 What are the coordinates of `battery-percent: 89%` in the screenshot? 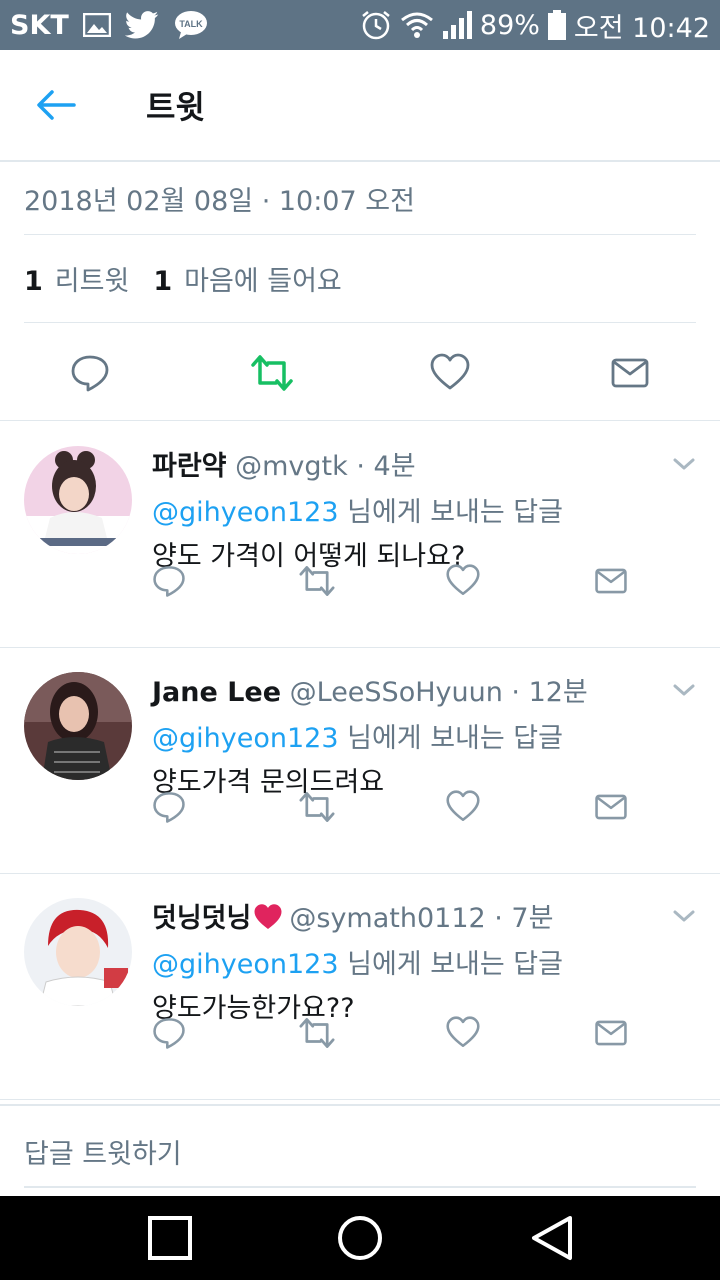 It's located at (509, 25).